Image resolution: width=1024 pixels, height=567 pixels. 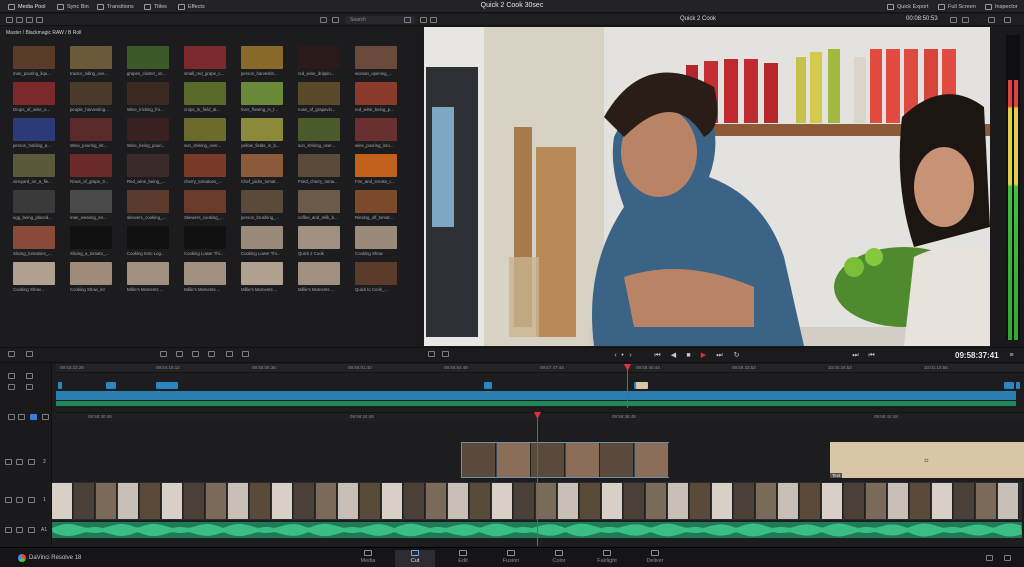 What do you see at coordinates (39, 20) in the screenshot?
I see `sort-icon` at bounding box center [39, 20].